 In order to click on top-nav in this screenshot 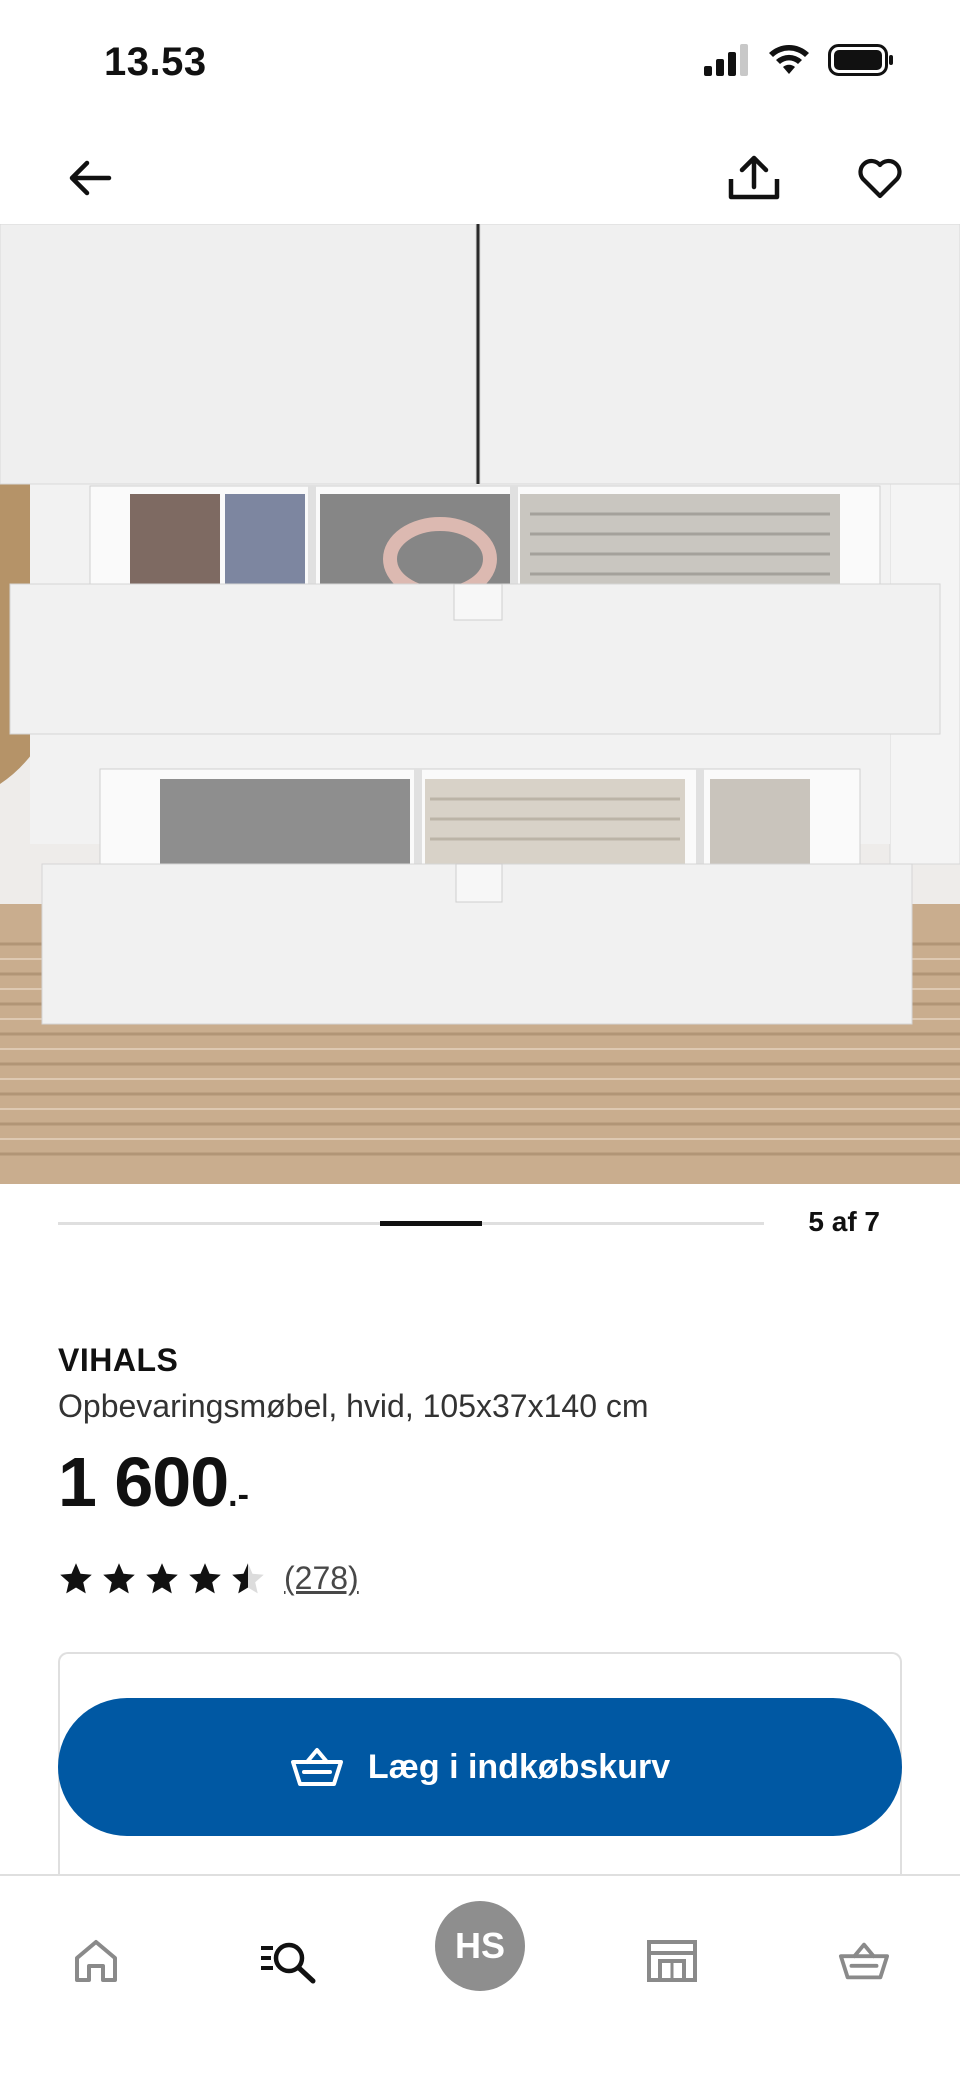, I will do `click(480, 178)`.